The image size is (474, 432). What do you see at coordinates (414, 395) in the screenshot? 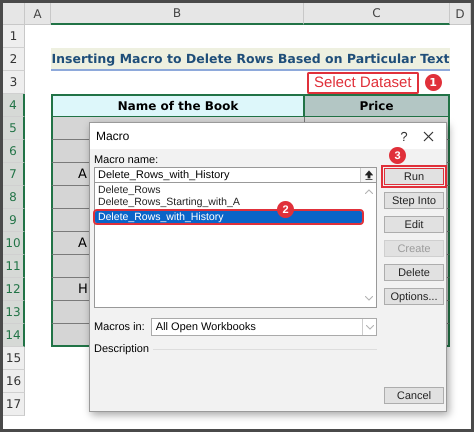
I see `cancel-button: Cancel` at bounding box center [414, 395].